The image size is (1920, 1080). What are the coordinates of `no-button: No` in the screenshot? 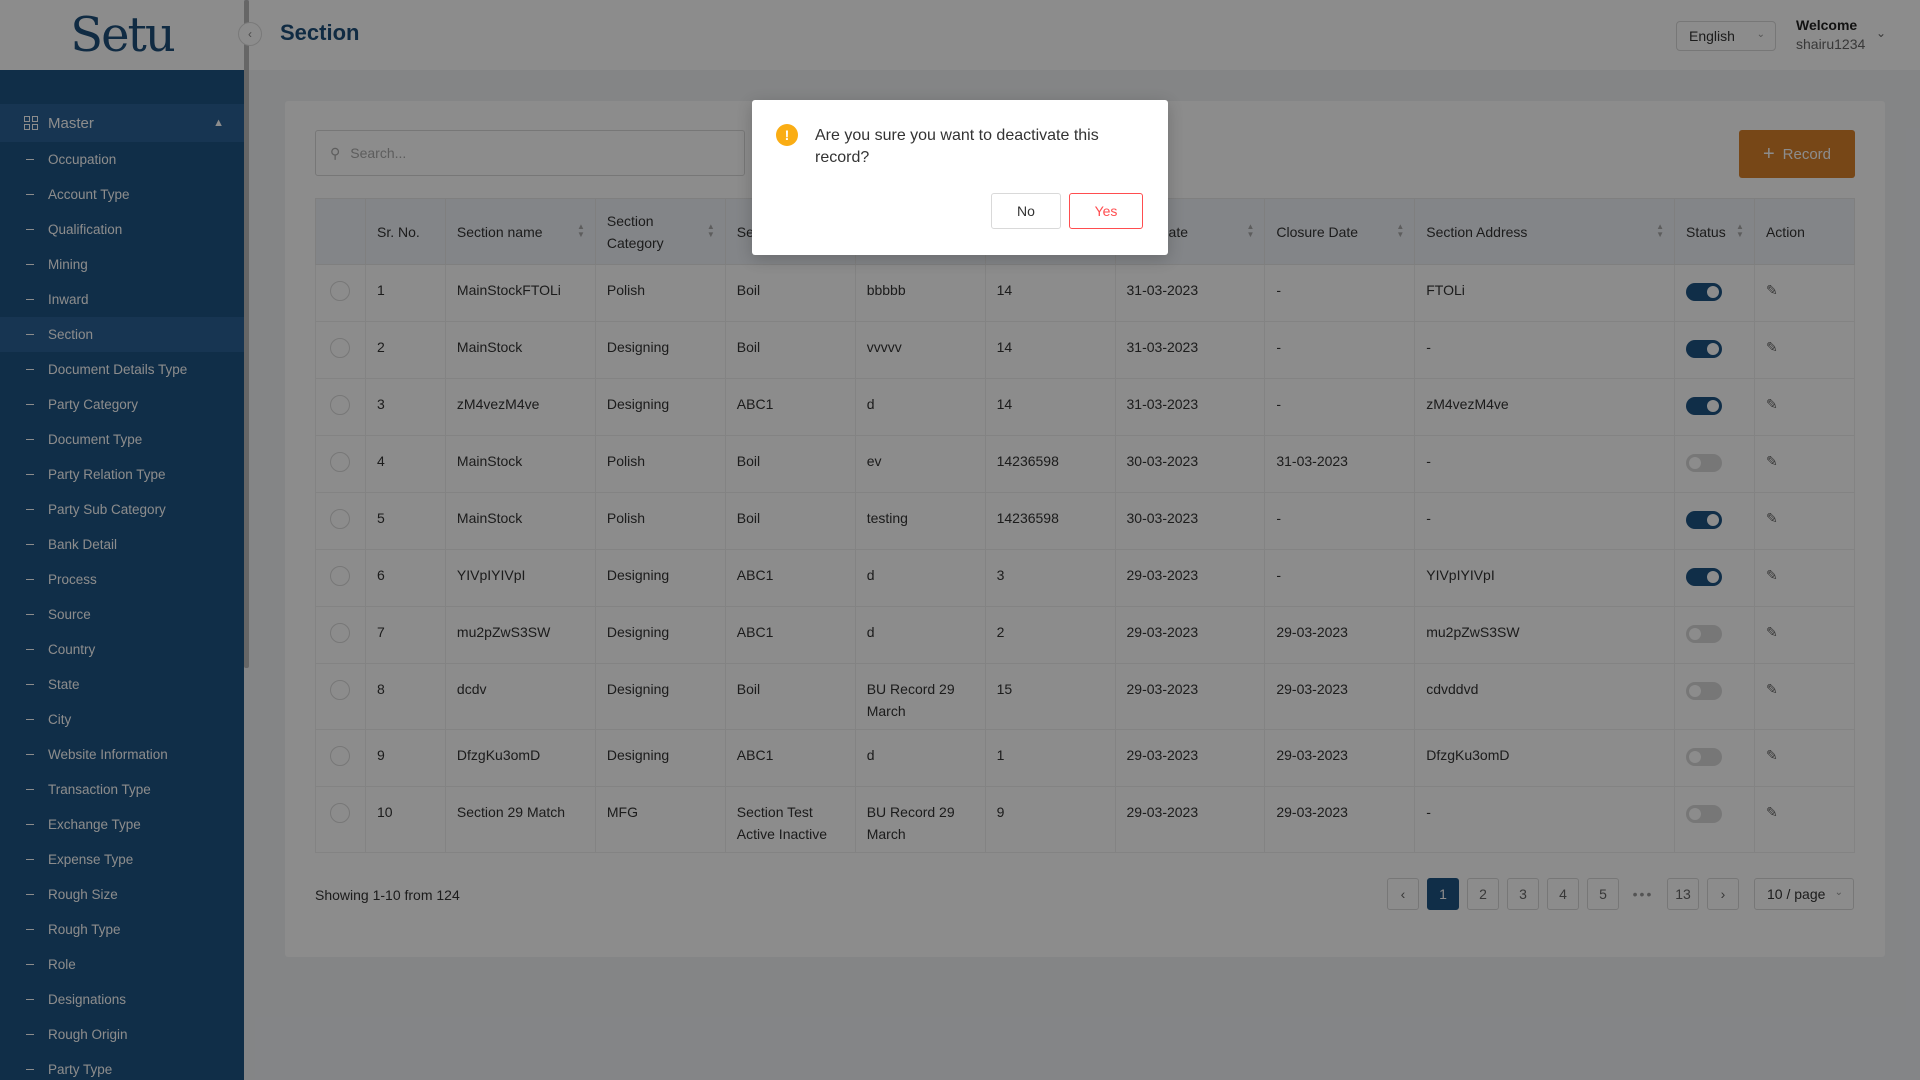 It's located at (1026, 211).